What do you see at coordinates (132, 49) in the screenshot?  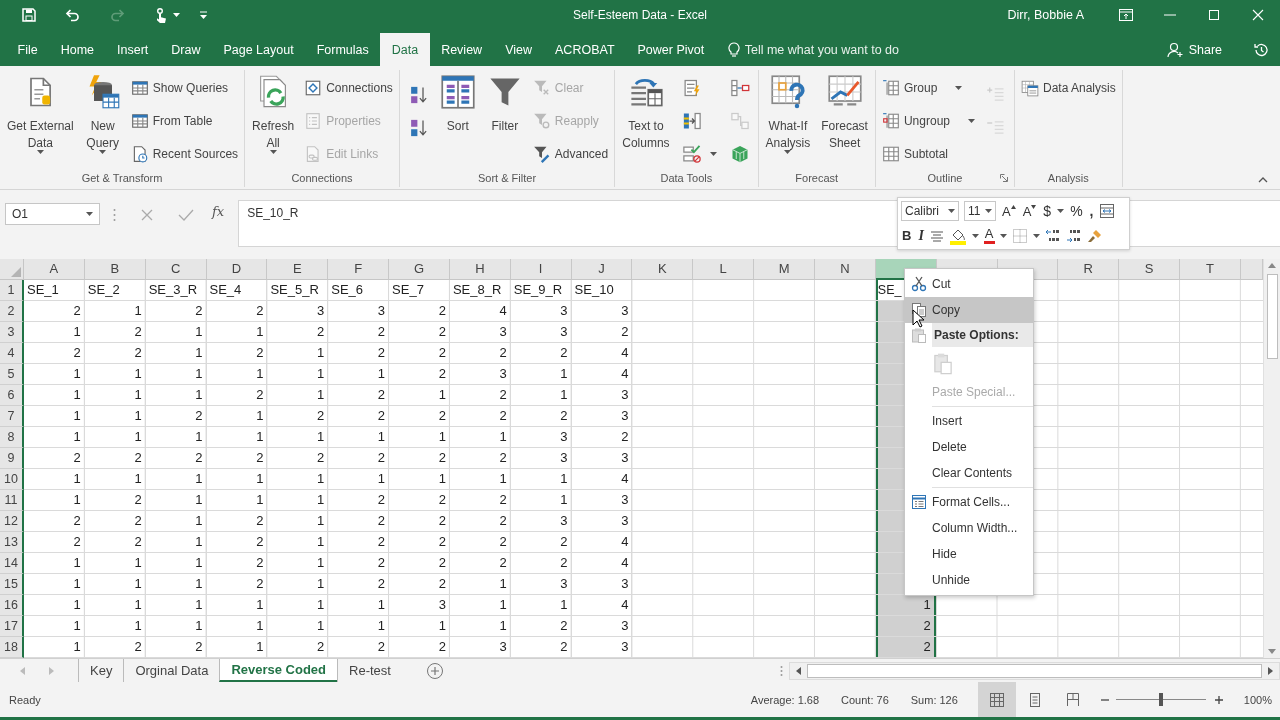 I see `ribbon-tab: Insert` at bounding box center [132, 49].